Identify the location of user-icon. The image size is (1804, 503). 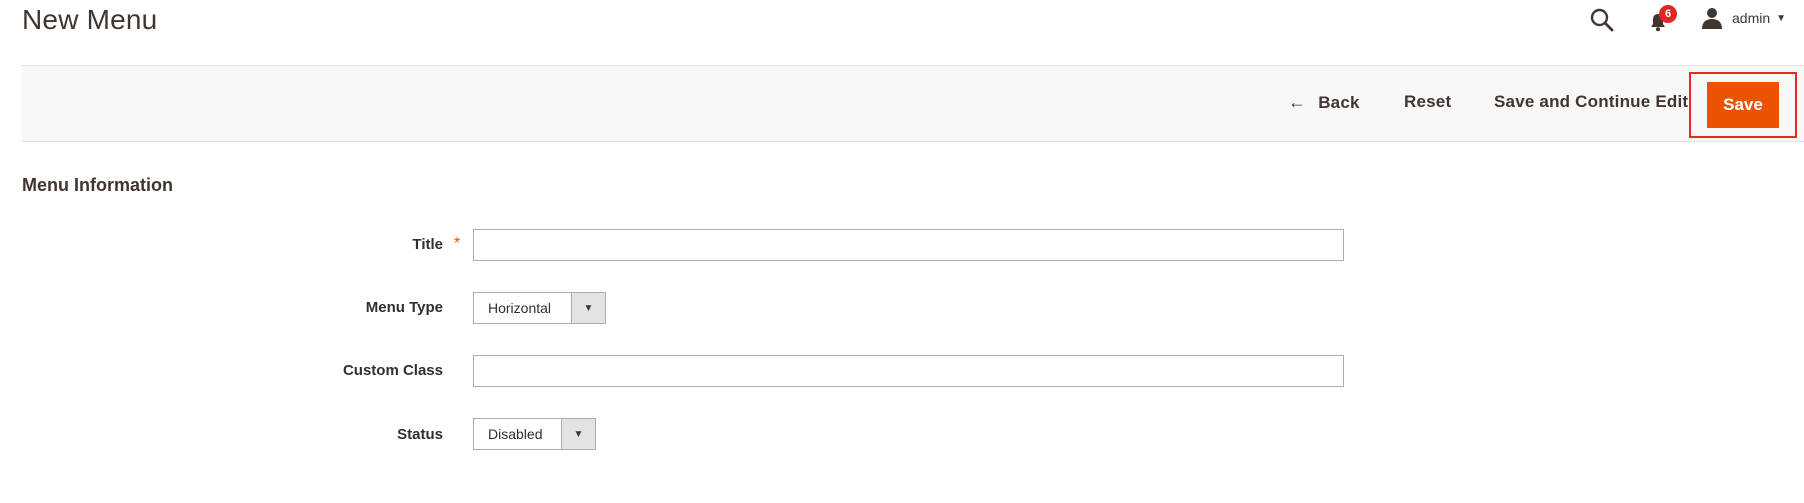
(1712, 18).